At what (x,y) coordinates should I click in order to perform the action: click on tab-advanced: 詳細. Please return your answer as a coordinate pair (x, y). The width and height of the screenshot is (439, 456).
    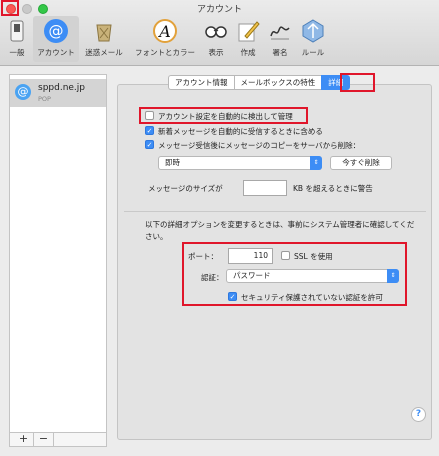
    Looking at the image, I should click on (336, 82).